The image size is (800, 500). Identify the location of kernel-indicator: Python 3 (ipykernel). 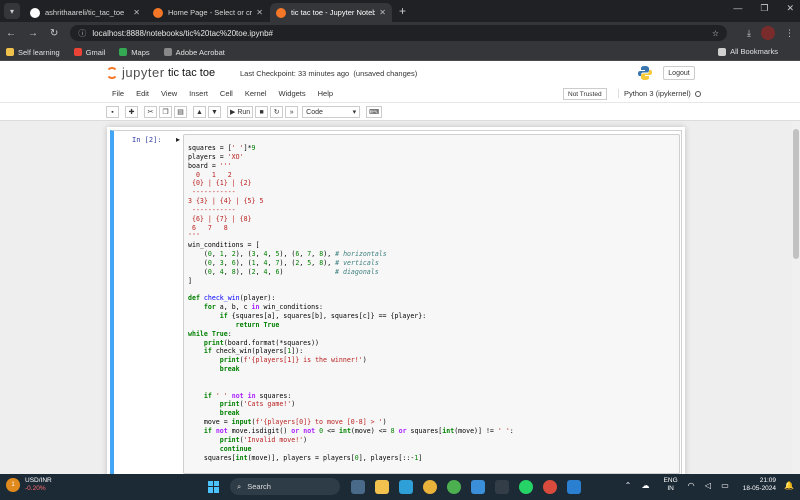
(659, 93).